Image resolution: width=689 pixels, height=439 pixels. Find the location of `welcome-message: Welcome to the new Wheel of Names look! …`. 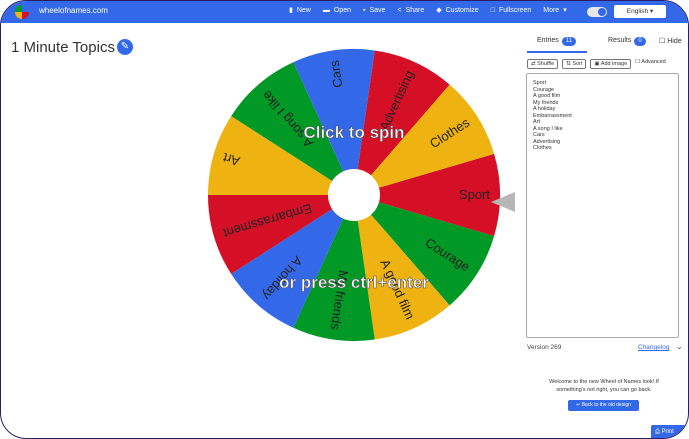

welcome-message: Welcome to the new Wheel of Names look! … is located at coordinates (604, 386).